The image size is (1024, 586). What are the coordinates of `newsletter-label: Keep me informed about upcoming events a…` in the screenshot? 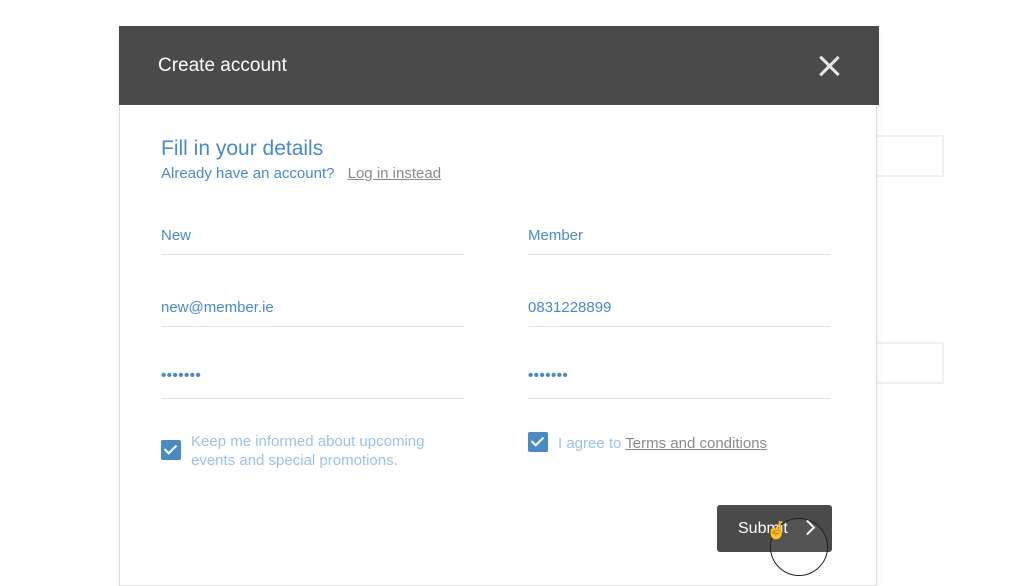 It's located at (307, 451).